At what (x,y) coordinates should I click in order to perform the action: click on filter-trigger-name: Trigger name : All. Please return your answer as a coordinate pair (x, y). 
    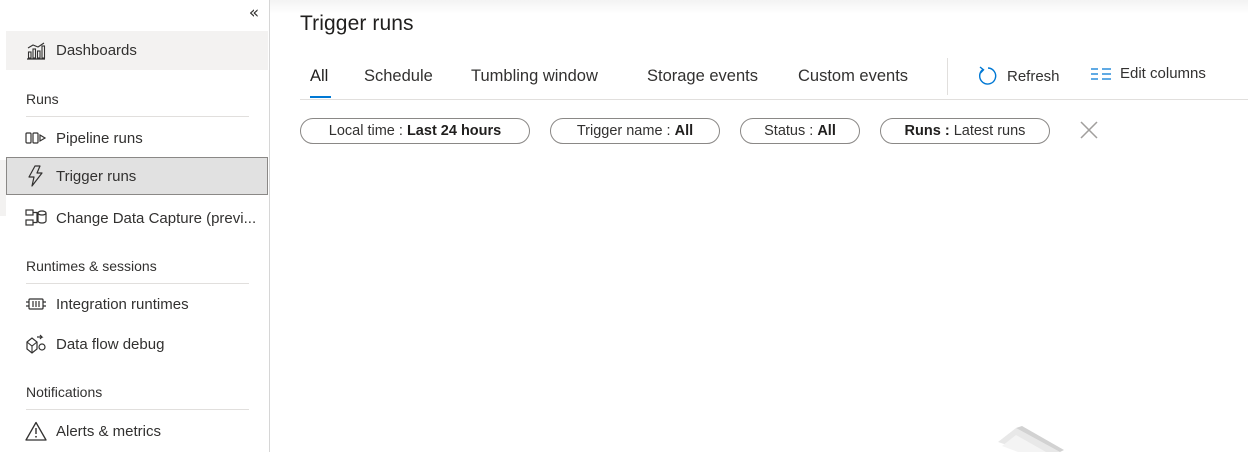
    Looking at the image, I should click on (635, 131).